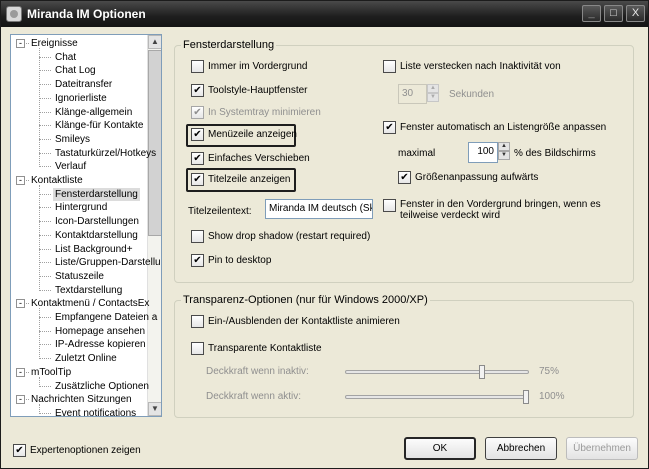 The width and height of the screenshot is (649, 469). What do you see at coordinates (257, 371) in the screenshot?
I see `inactive-opacity-label: Deckkraft wenn inaktiv:` at bounding box center [257, 371].